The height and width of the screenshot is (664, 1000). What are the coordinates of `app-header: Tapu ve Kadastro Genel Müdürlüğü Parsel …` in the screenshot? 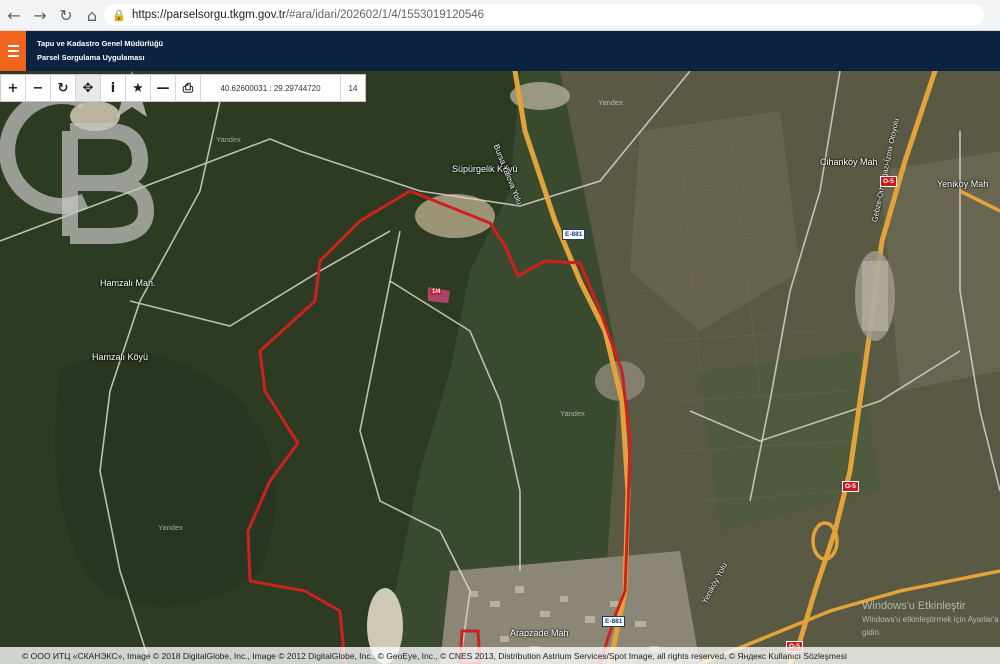 It's located at (500, 51).